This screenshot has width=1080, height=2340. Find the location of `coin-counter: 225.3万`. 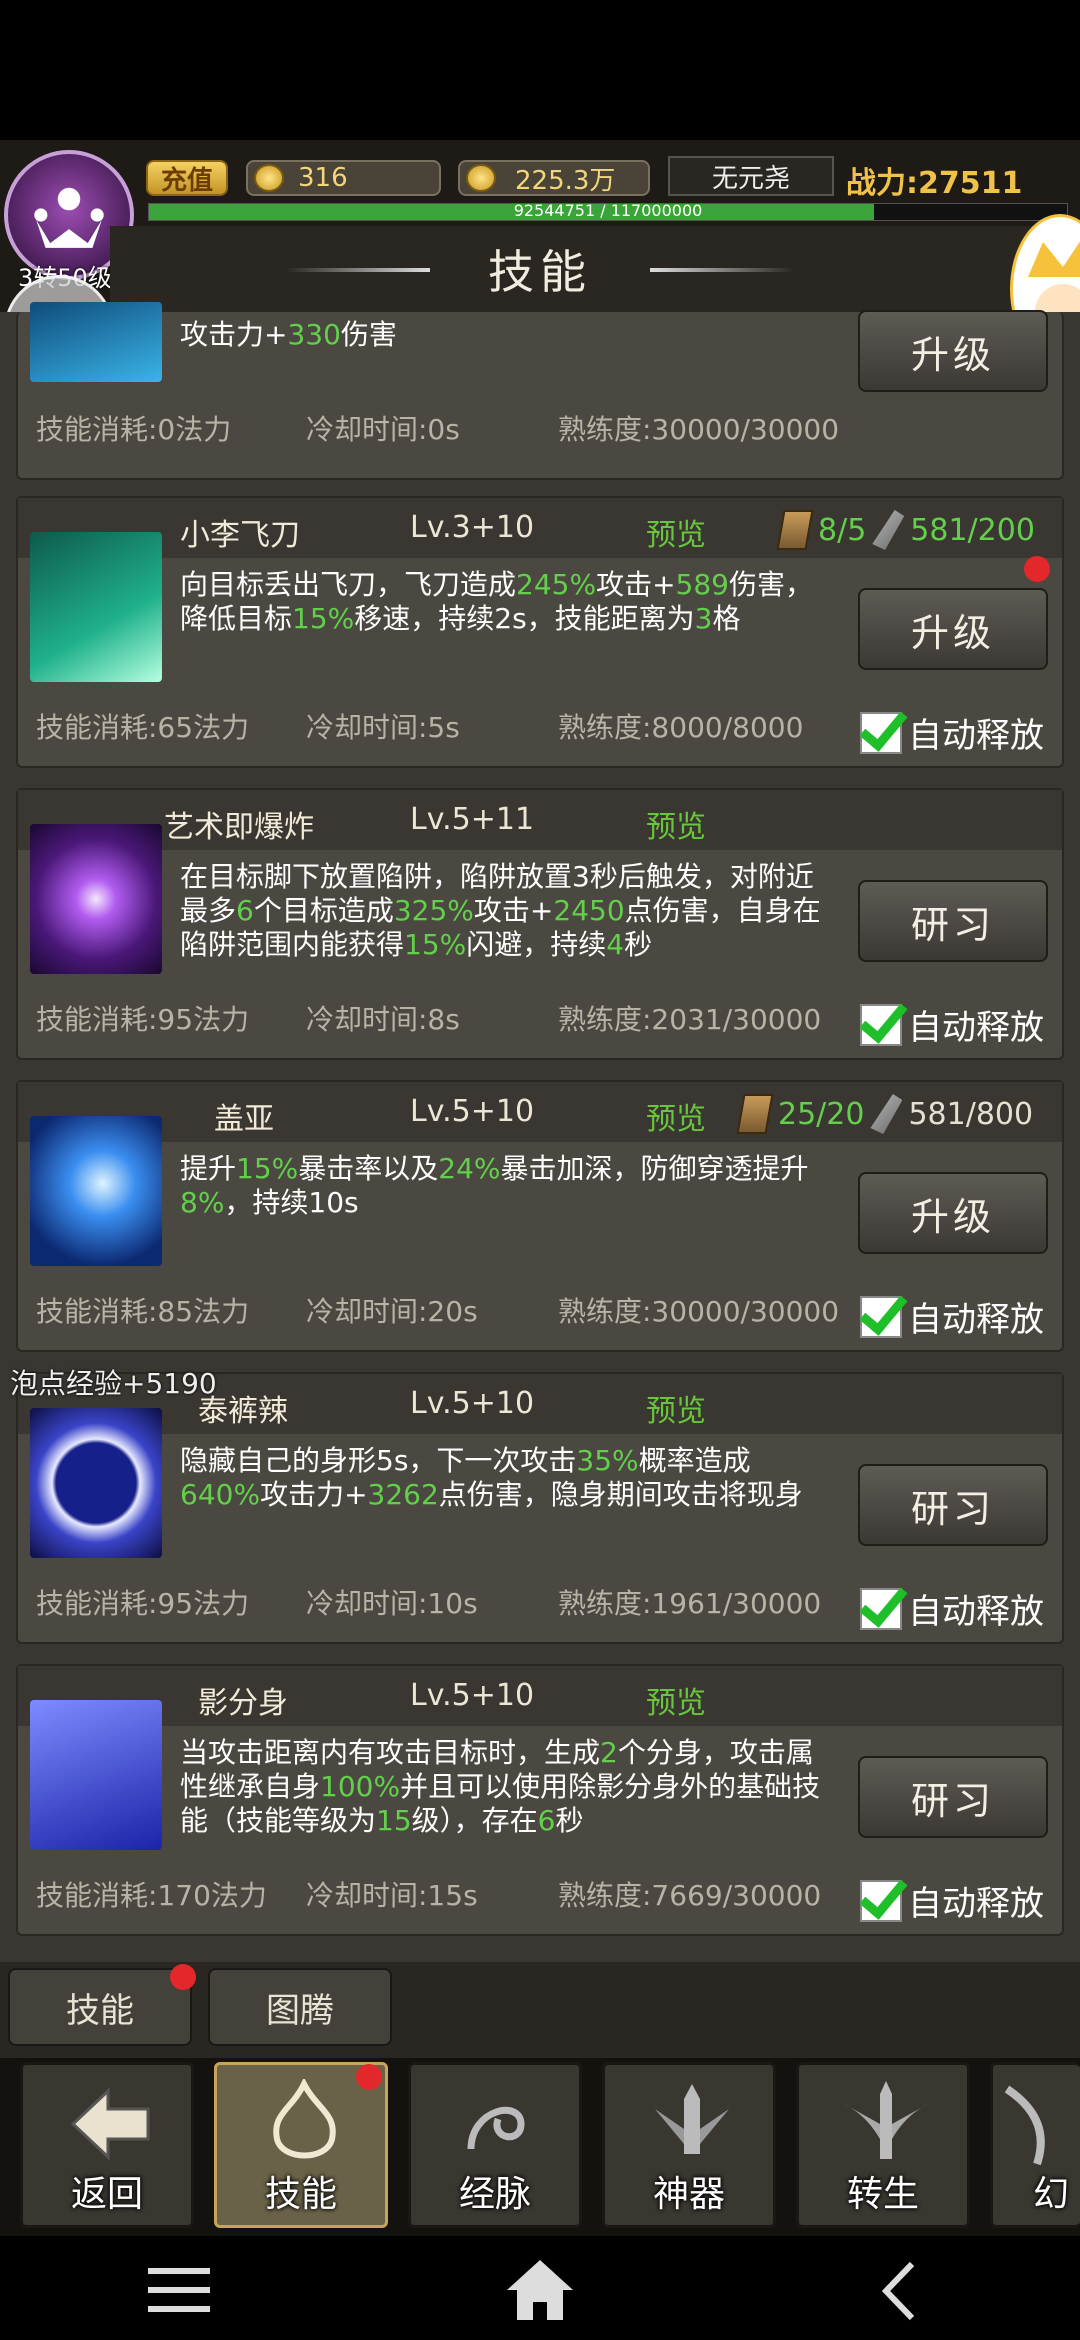

coin-counter: 225.3万 is located at coordinates (554, 178).